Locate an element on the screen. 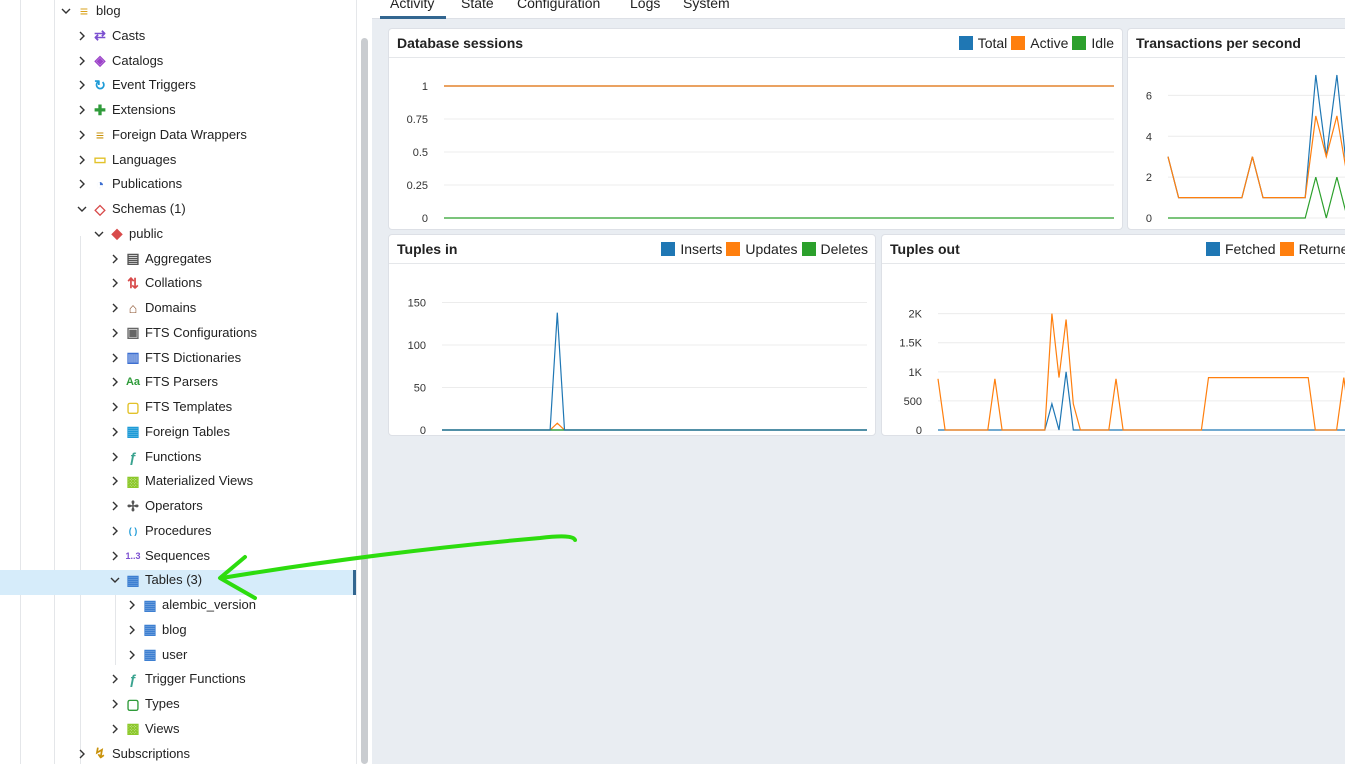 The height and width of the screenshot is (764, 1345). tree-node-tables-3: ▦ Tables (3) is located at coordinates (154, 580).